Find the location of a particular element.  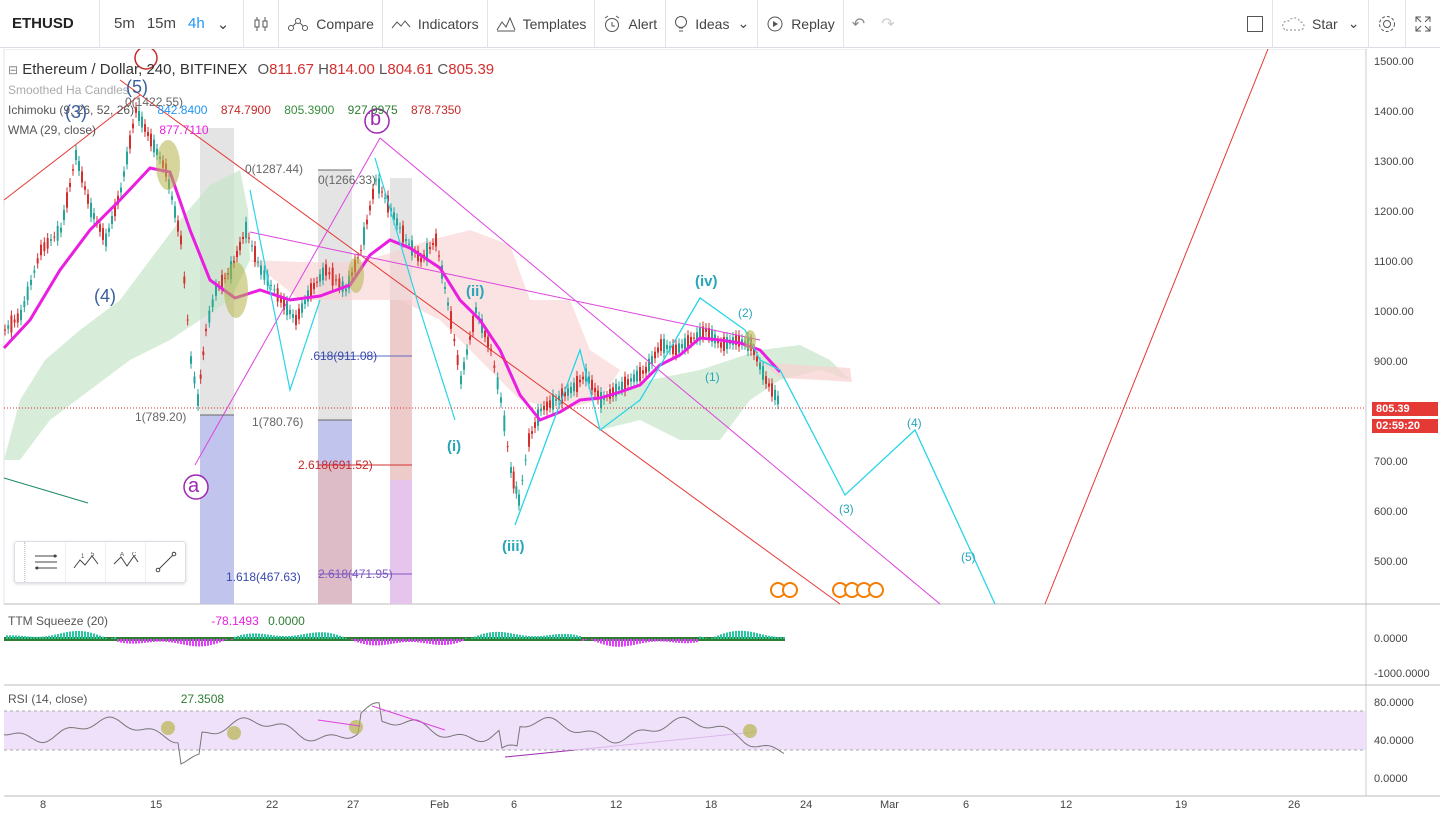

replay-button: Replay is located at coordinates (801, 24).